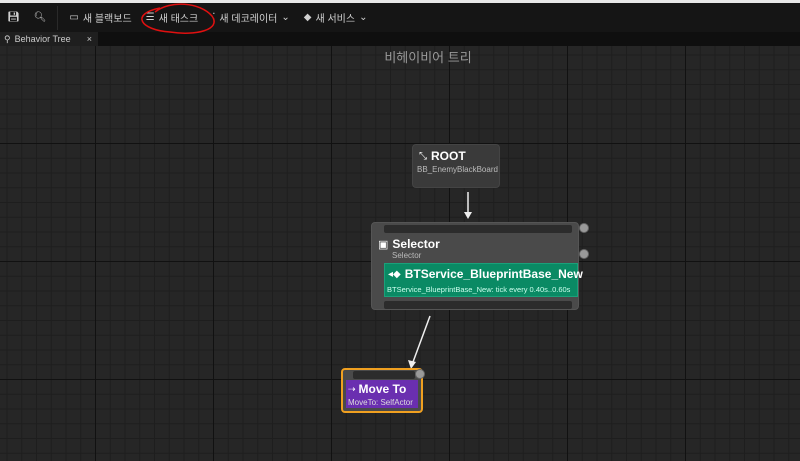 The image size is (800, 461). What do you see at coordinates (457, 169) in the screenshot?
I see `node-subtitle: BB_EnemyBlackBoard` at bounding box center [457, 169].